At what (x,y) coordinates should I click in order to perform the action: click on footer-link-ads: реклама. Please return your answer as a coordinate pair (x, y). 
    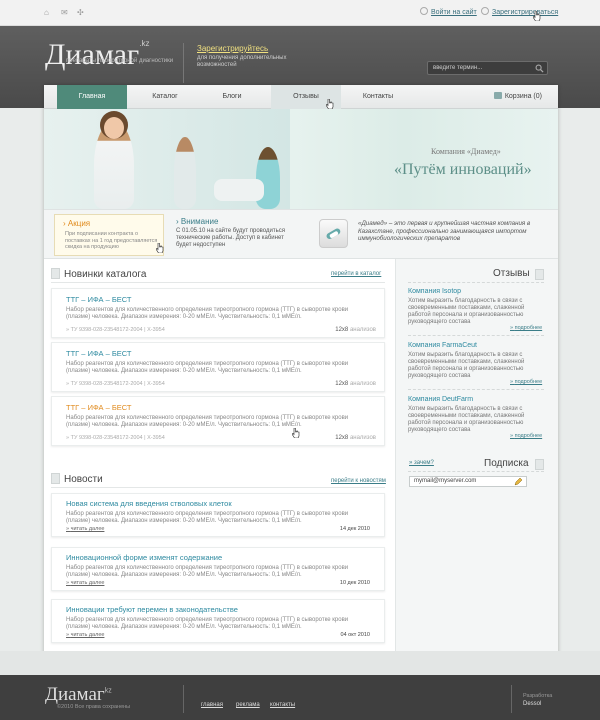
    Looking at the image, I should click on (248, 705).